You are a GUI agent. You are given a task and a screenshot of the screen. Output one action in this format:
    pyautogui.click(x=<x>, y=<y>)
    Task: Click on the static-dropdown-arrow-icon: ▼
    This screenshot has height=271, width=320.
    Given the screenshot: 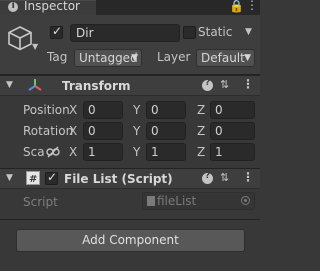 What is the action you would take?
    pyautogui.click(x=248, y=32)
    